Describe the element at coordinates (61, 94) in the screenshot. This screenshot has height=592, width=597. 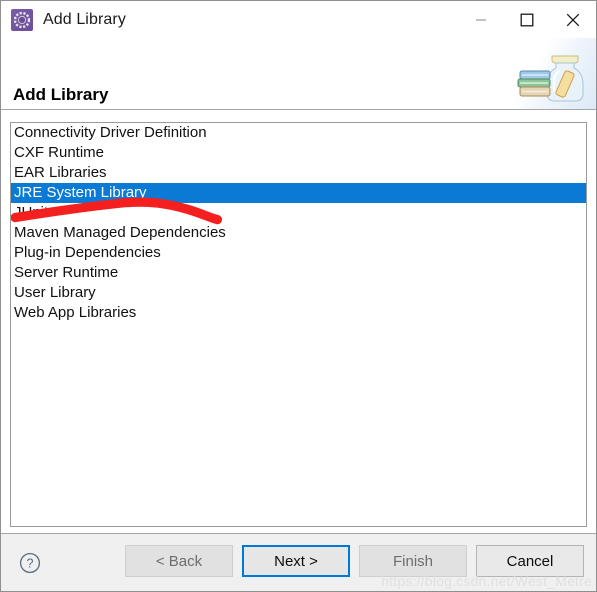
I see `page-title: Add Library` at that location.